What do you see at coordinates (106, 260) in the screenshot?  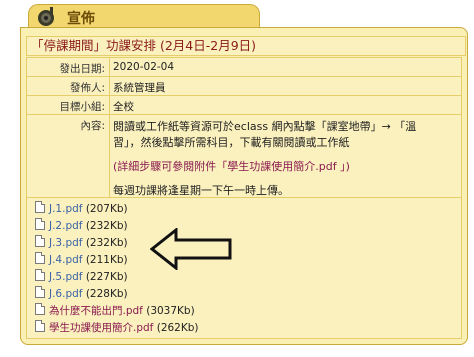 I see `attachment-size: (211Kb)` at bounding box center [106, 260].